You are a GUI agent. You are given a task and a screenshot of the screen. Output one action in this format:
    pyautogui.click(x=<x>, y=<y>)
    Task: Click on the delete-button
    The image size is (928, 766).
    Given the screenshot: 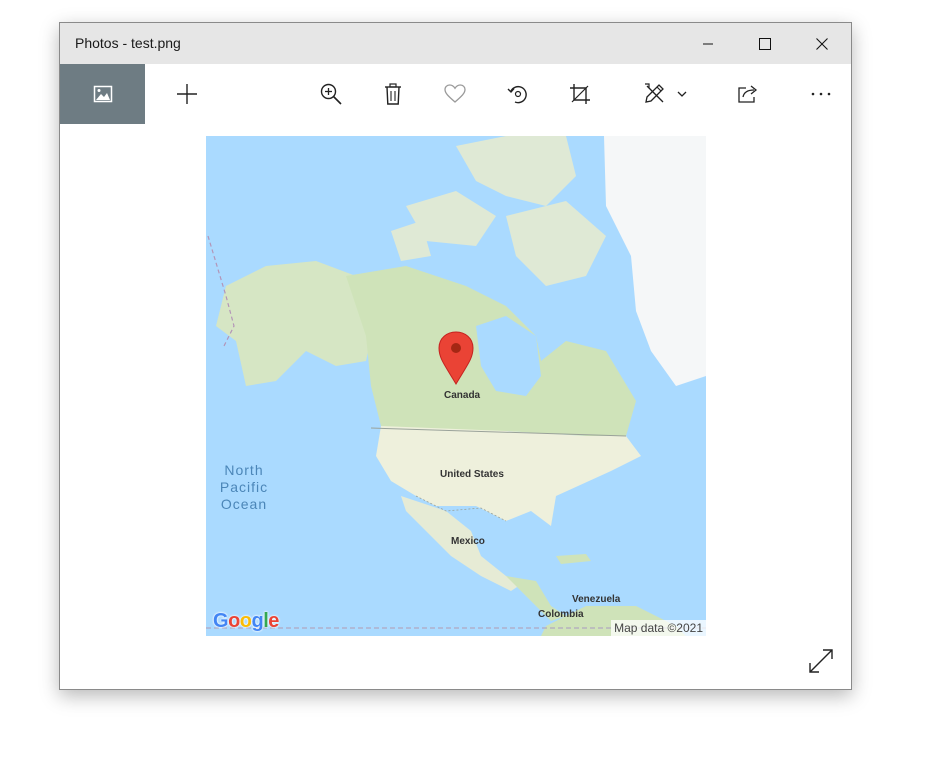 What is the action you would take?
    pyautogui.click(x=393, y=94)
    